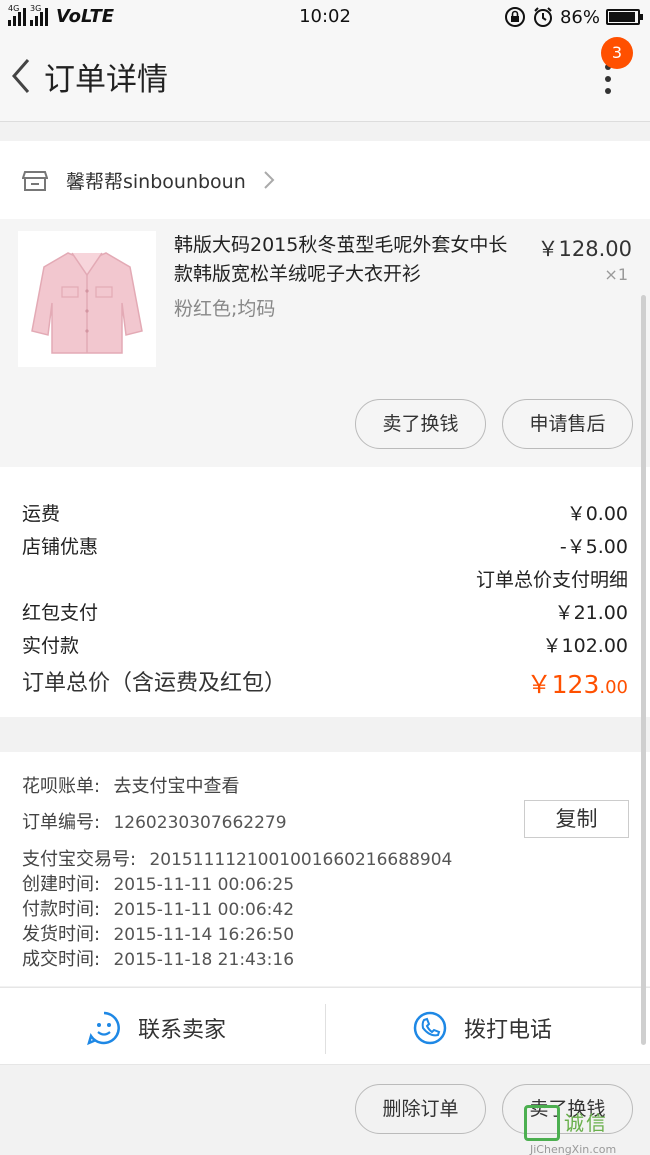 This screenshot has height=1155, width=650. I want to click on phone-icon, so click(430, 1028).